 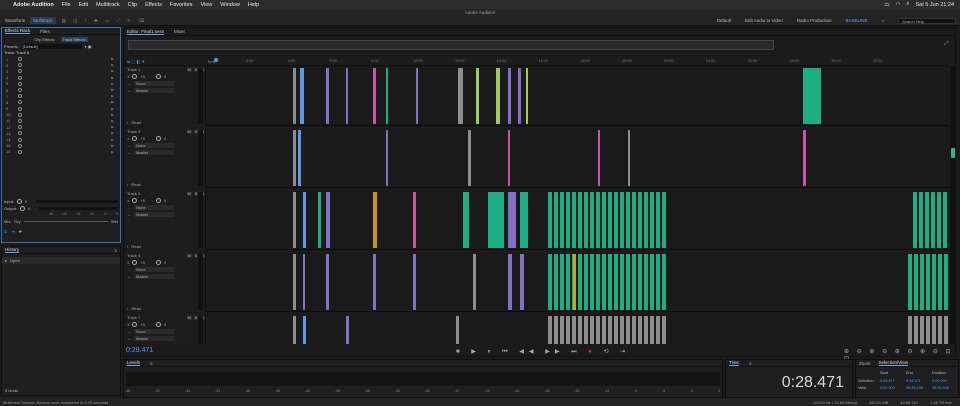 I want to click on menu-icon: ≡, so click(x=151, y=363).